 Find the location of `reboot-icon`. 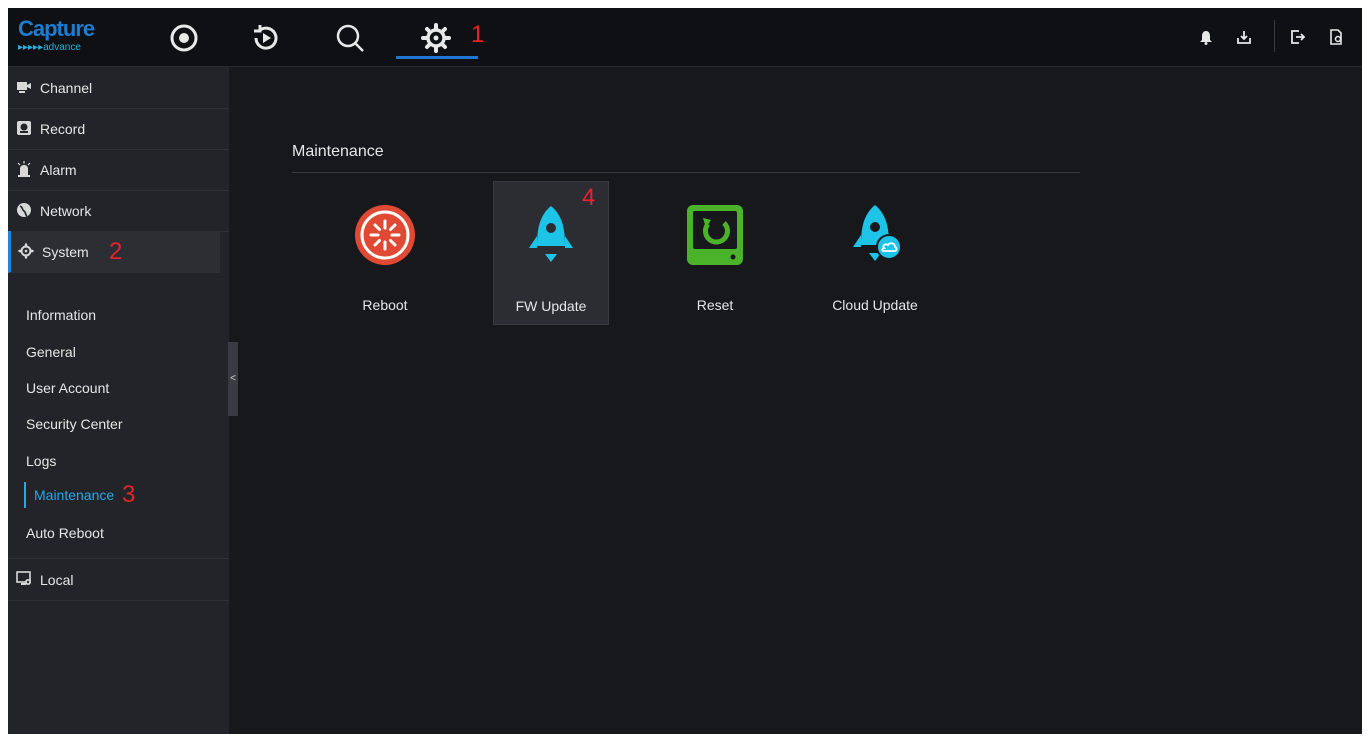

reboot-icon is located at coordinates (385, 235).